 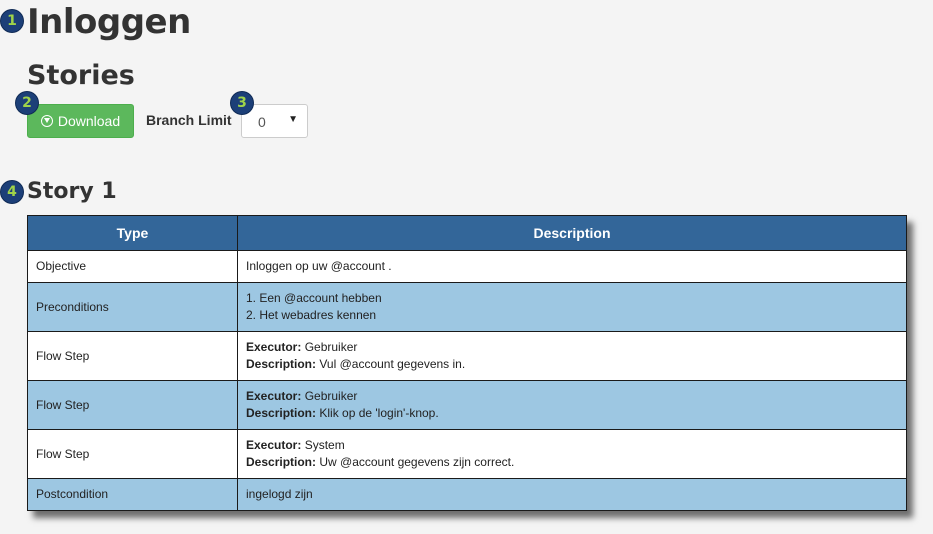 What do you see at coordinates (12, 192) in the screenshot?
I see `annotation-badge-4: 4` at bounding box center [12, 192].